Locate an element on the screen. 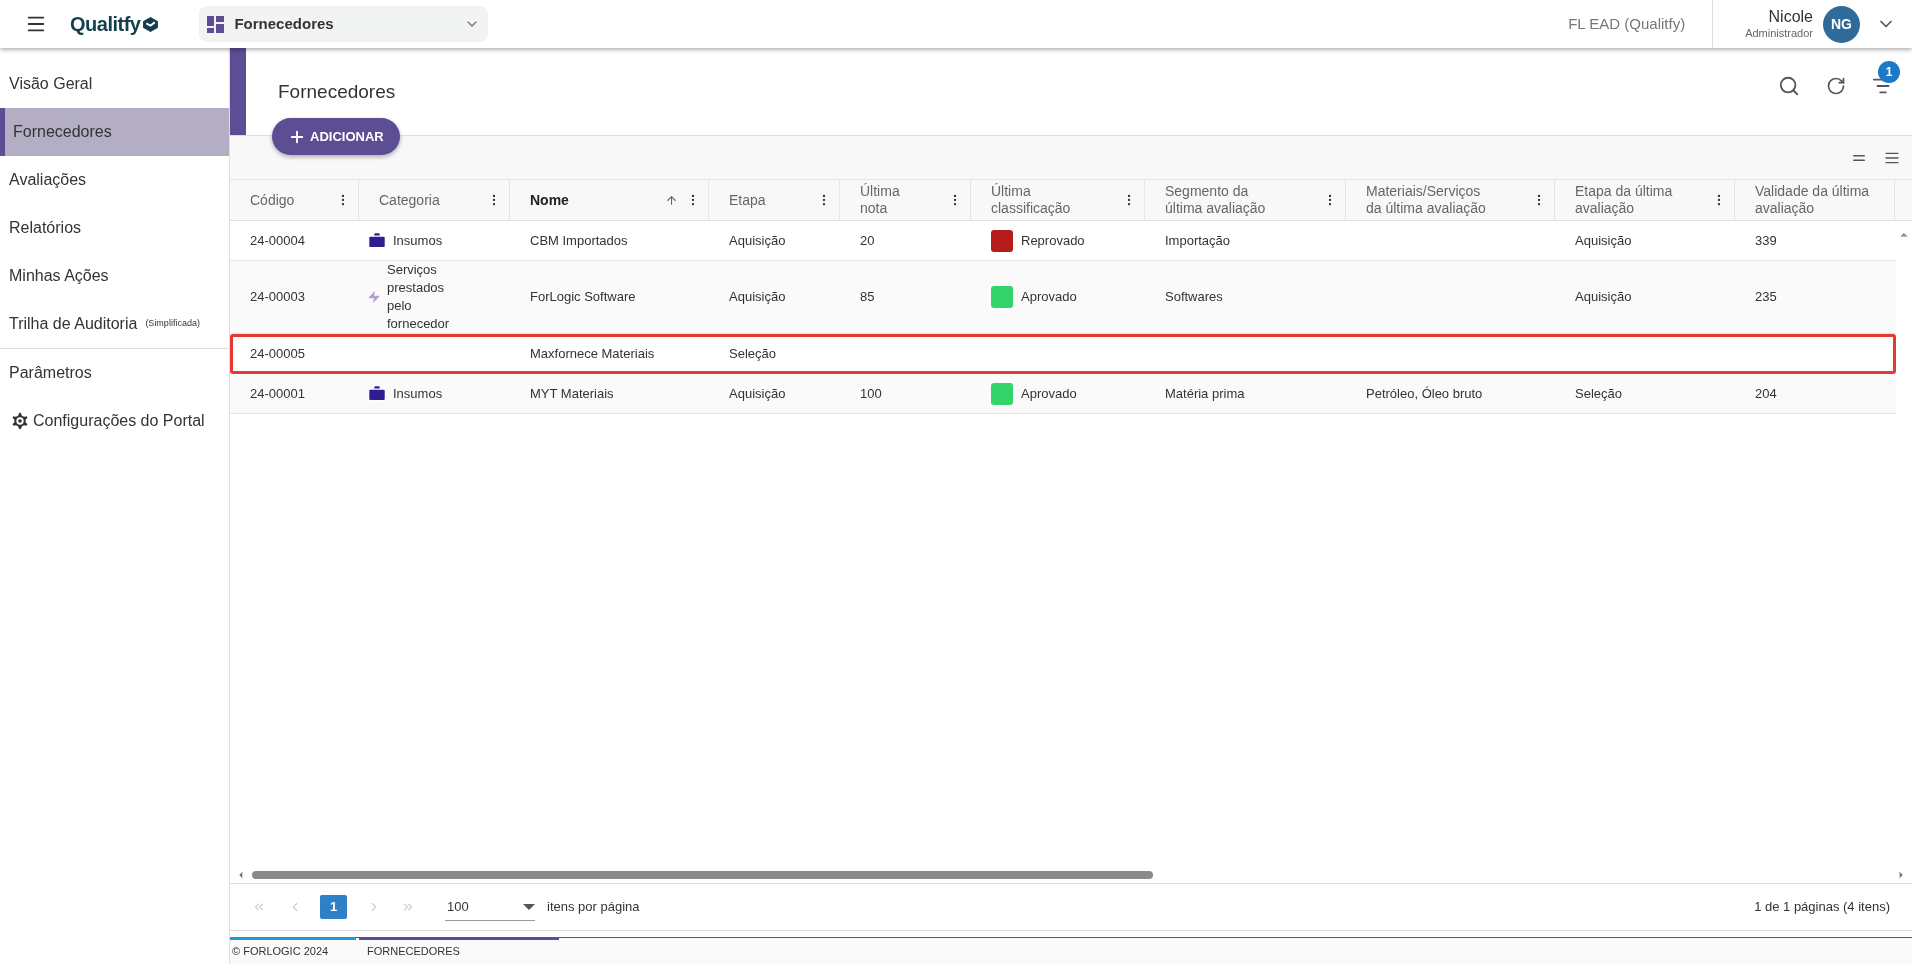 This screenshot has width=1912, height=964. sidebar-item-label: Trilha de Auditoria is located at coordinates (73, 324).